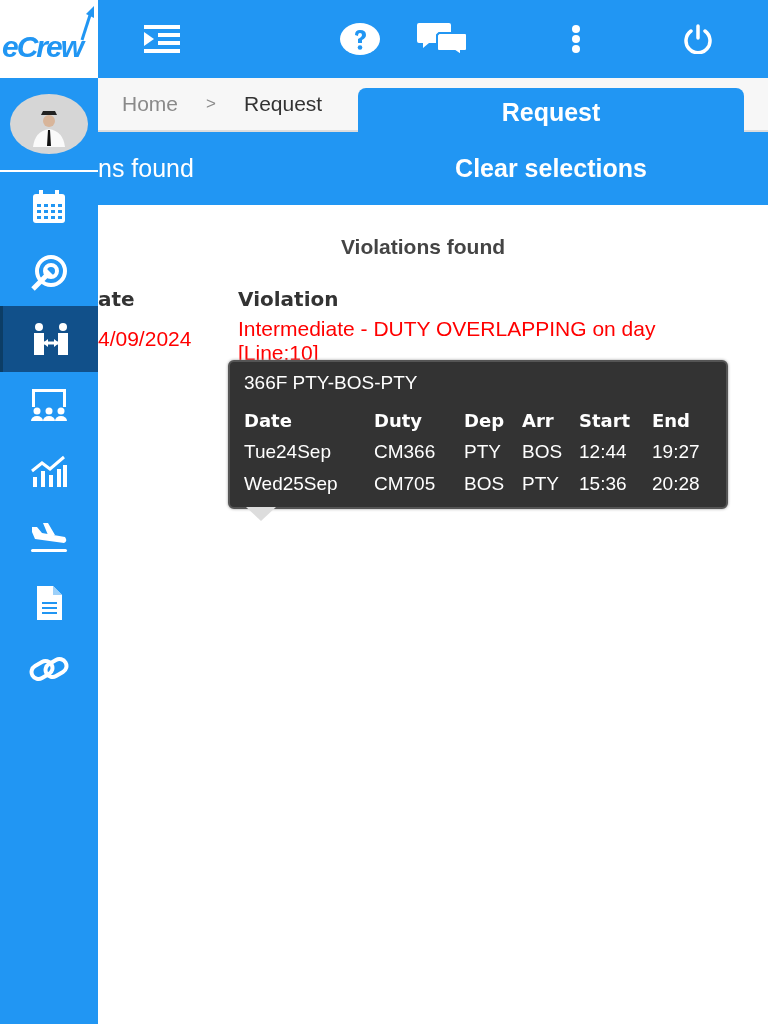 The height and width of the screenshot is (1024, 768). What do you see at coordinates (671, 420) in the screenshot?
I see `tooltip-column-header: End` at bounding box center [671, 420].